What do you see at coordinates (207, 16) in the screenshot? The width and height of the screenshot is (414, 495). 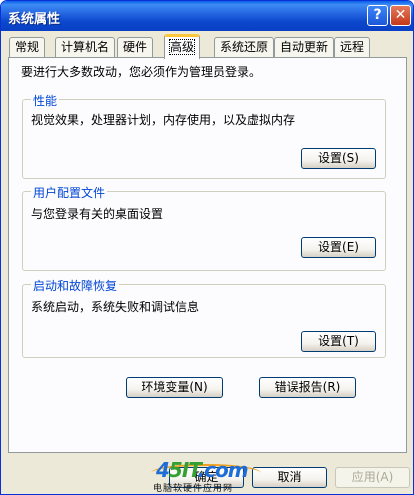 I see `title-bar: 系统属性 ? ✕` at bounding box center [207, 16].